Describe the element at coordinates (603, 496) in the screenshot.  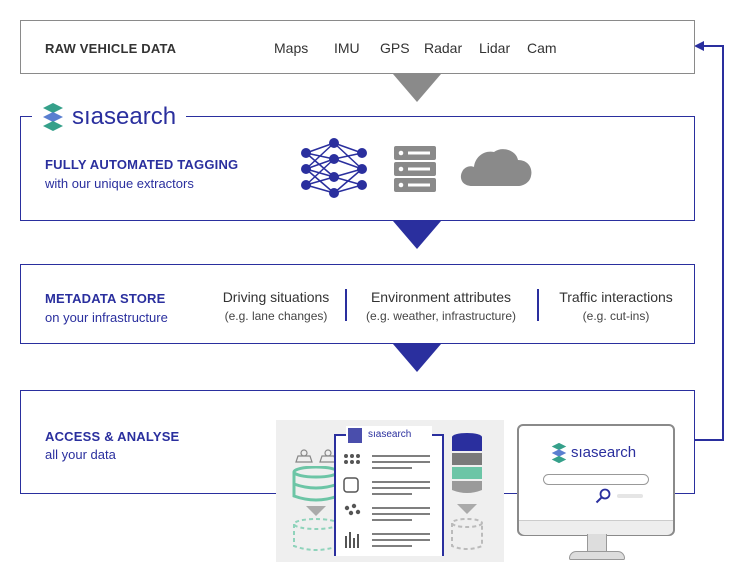
I see `search-icon` at that location.